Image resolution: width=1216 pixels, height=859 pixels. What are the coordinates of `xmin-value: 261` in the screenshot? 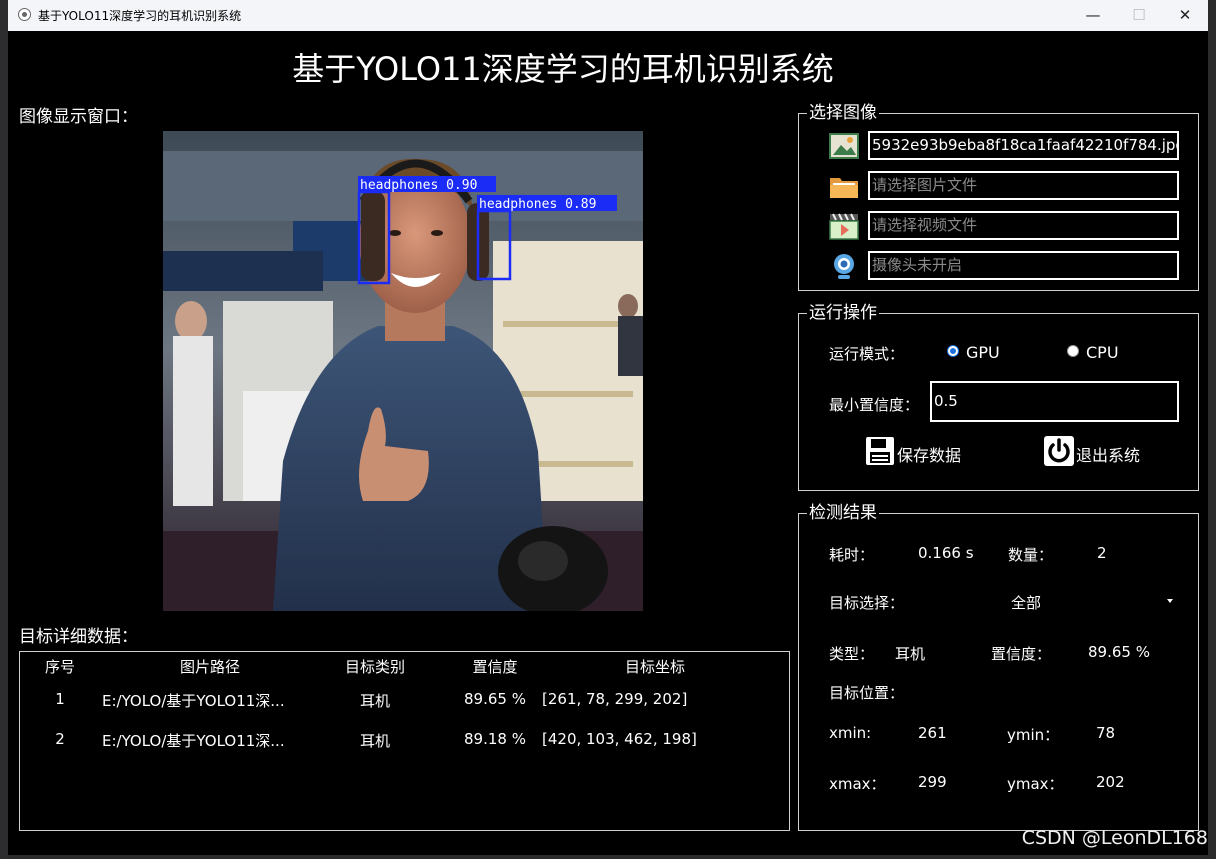 It's located at (932, 733).